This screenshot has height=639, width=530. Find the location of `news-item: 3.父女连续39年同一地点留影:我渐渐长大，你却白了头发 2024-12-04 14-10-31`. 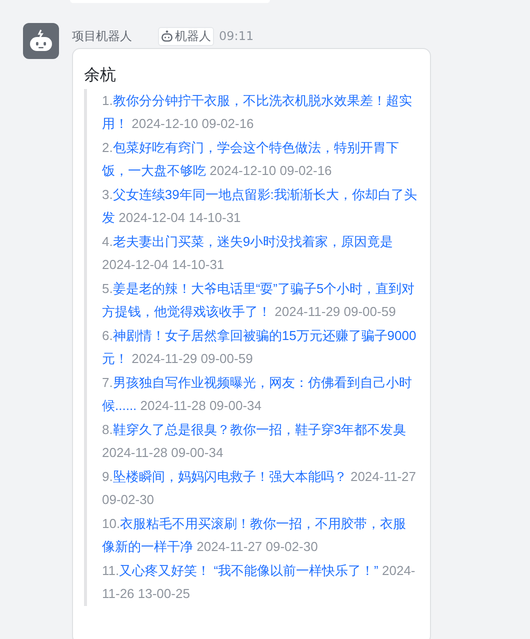

news-item: 3.父女连续39年同一地点留影:我渐渐长大，你却白了头发 2024-12-04 14-10-31 is located at coordinates (251, 206).